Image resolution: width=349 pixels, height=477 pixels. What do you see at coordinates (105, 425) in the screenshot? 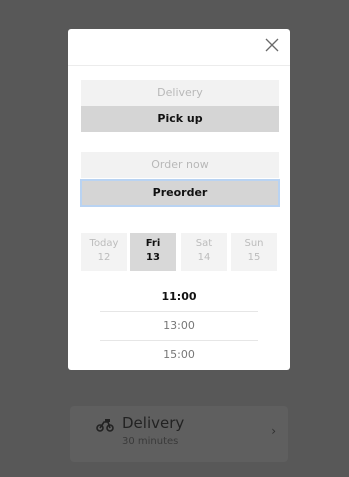
I see `scooter-icon` at bounding box center [105, 425].